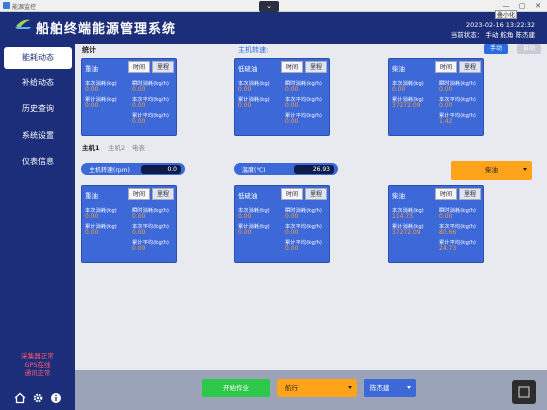 The image size is (547, 410). What do you see at coordinates (538, 6) in the screenshot?
I see `close-button: ✕` at bounding box center [538, 6].